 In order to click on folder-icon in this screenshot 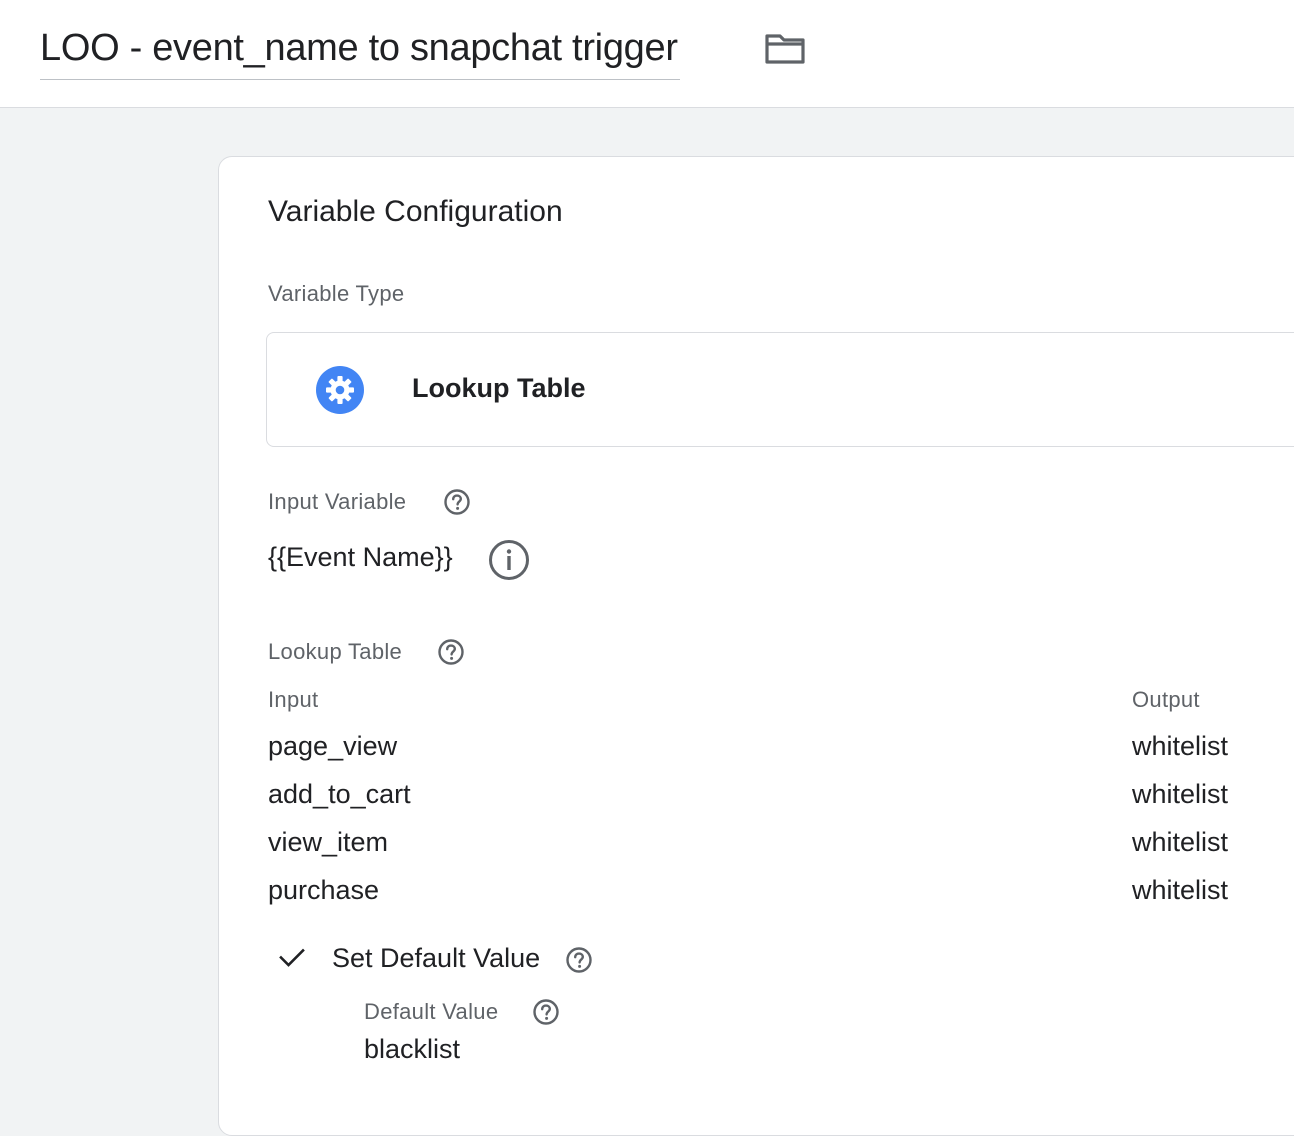, I will do `click(785, 48)`.